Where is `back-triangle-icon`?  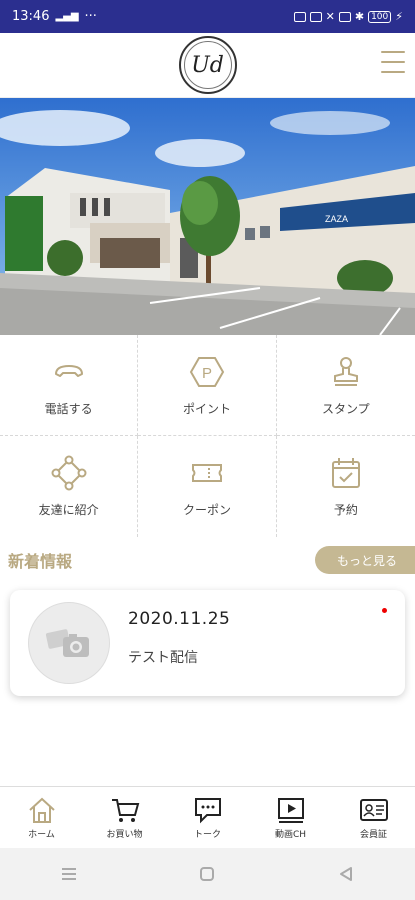
back-triangle-icon is located at coordinates (345, 874).